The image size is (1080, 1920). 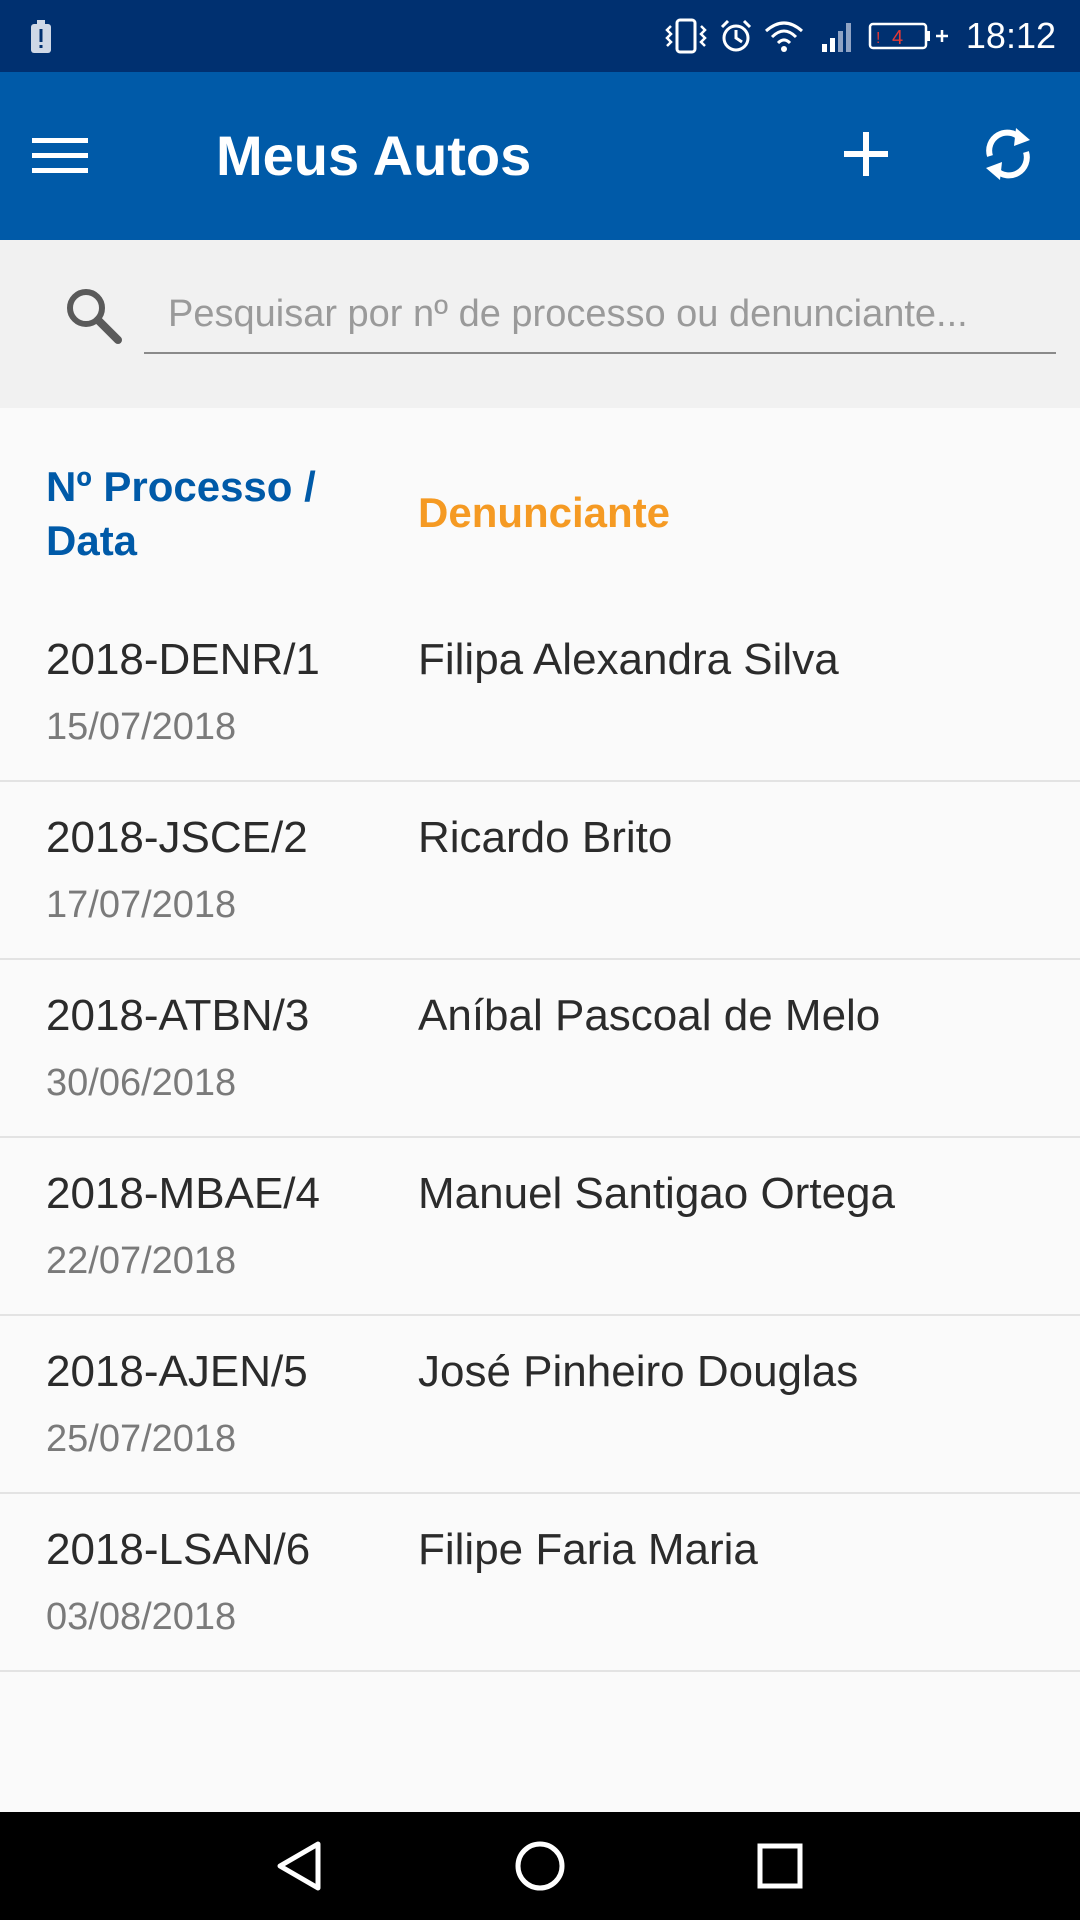 I want to click on process-date: 17/07/2018, so click(x=141, y=905).